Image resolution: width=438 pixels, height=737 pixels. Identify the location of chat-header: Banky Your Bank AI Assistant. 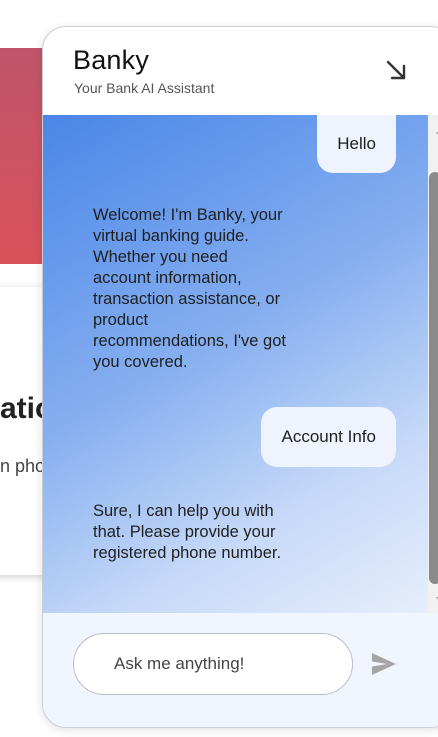
(240, 71).